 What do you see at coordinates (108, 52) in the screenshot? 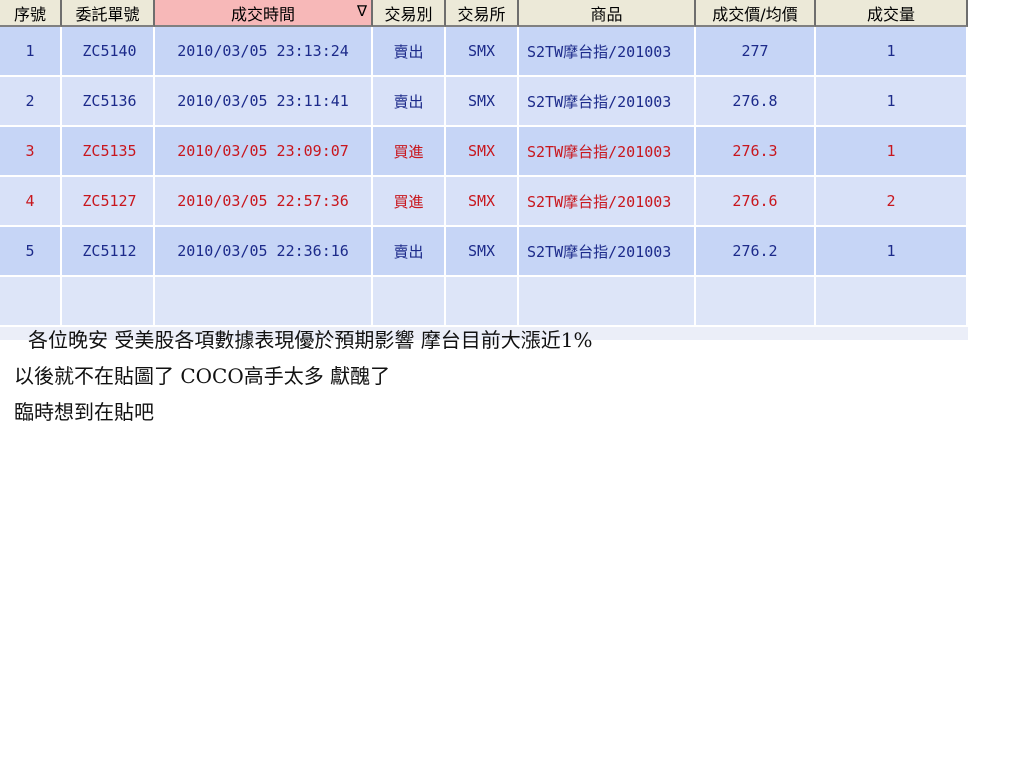
I see `cell-order-no: ZC5140` at bounding box center [108, 52].